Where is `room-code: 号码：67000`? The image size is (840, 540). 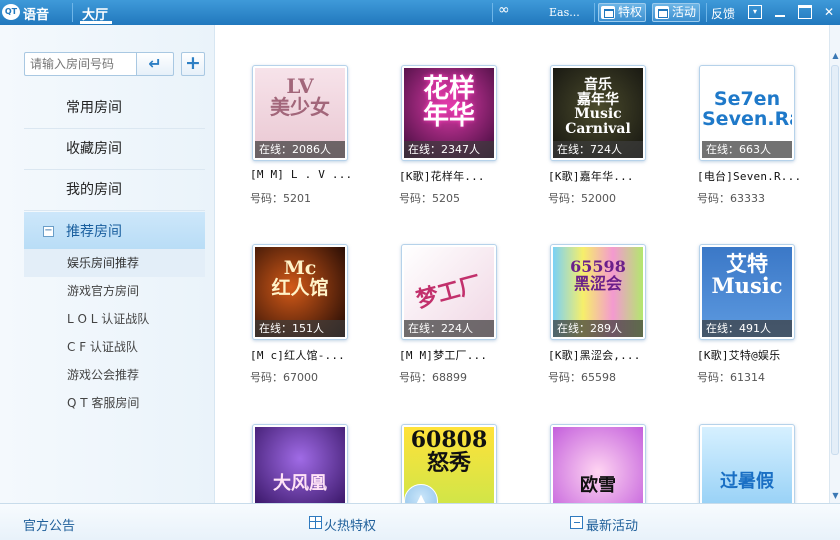 room-code: 号码：67000 is located at coordinates (284, 377).